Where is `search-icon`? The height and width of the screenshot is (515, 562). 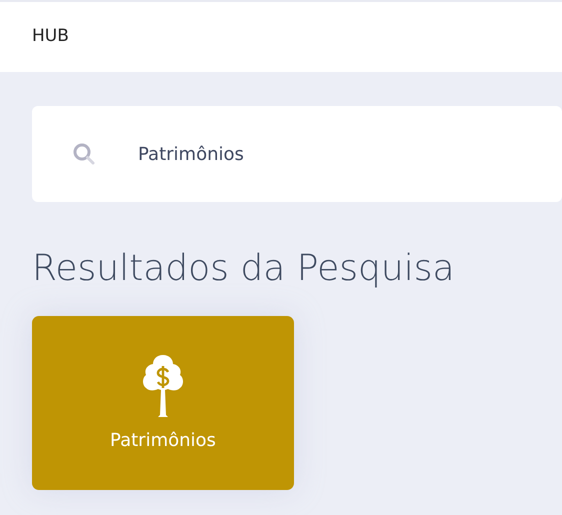 search-icon is located at coordinates (84, 154).